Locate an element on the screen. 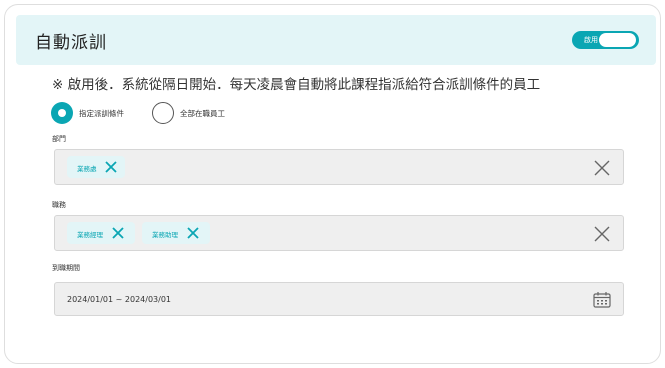  enable-toggle: 啟用 is located at coordinates (605, 40).